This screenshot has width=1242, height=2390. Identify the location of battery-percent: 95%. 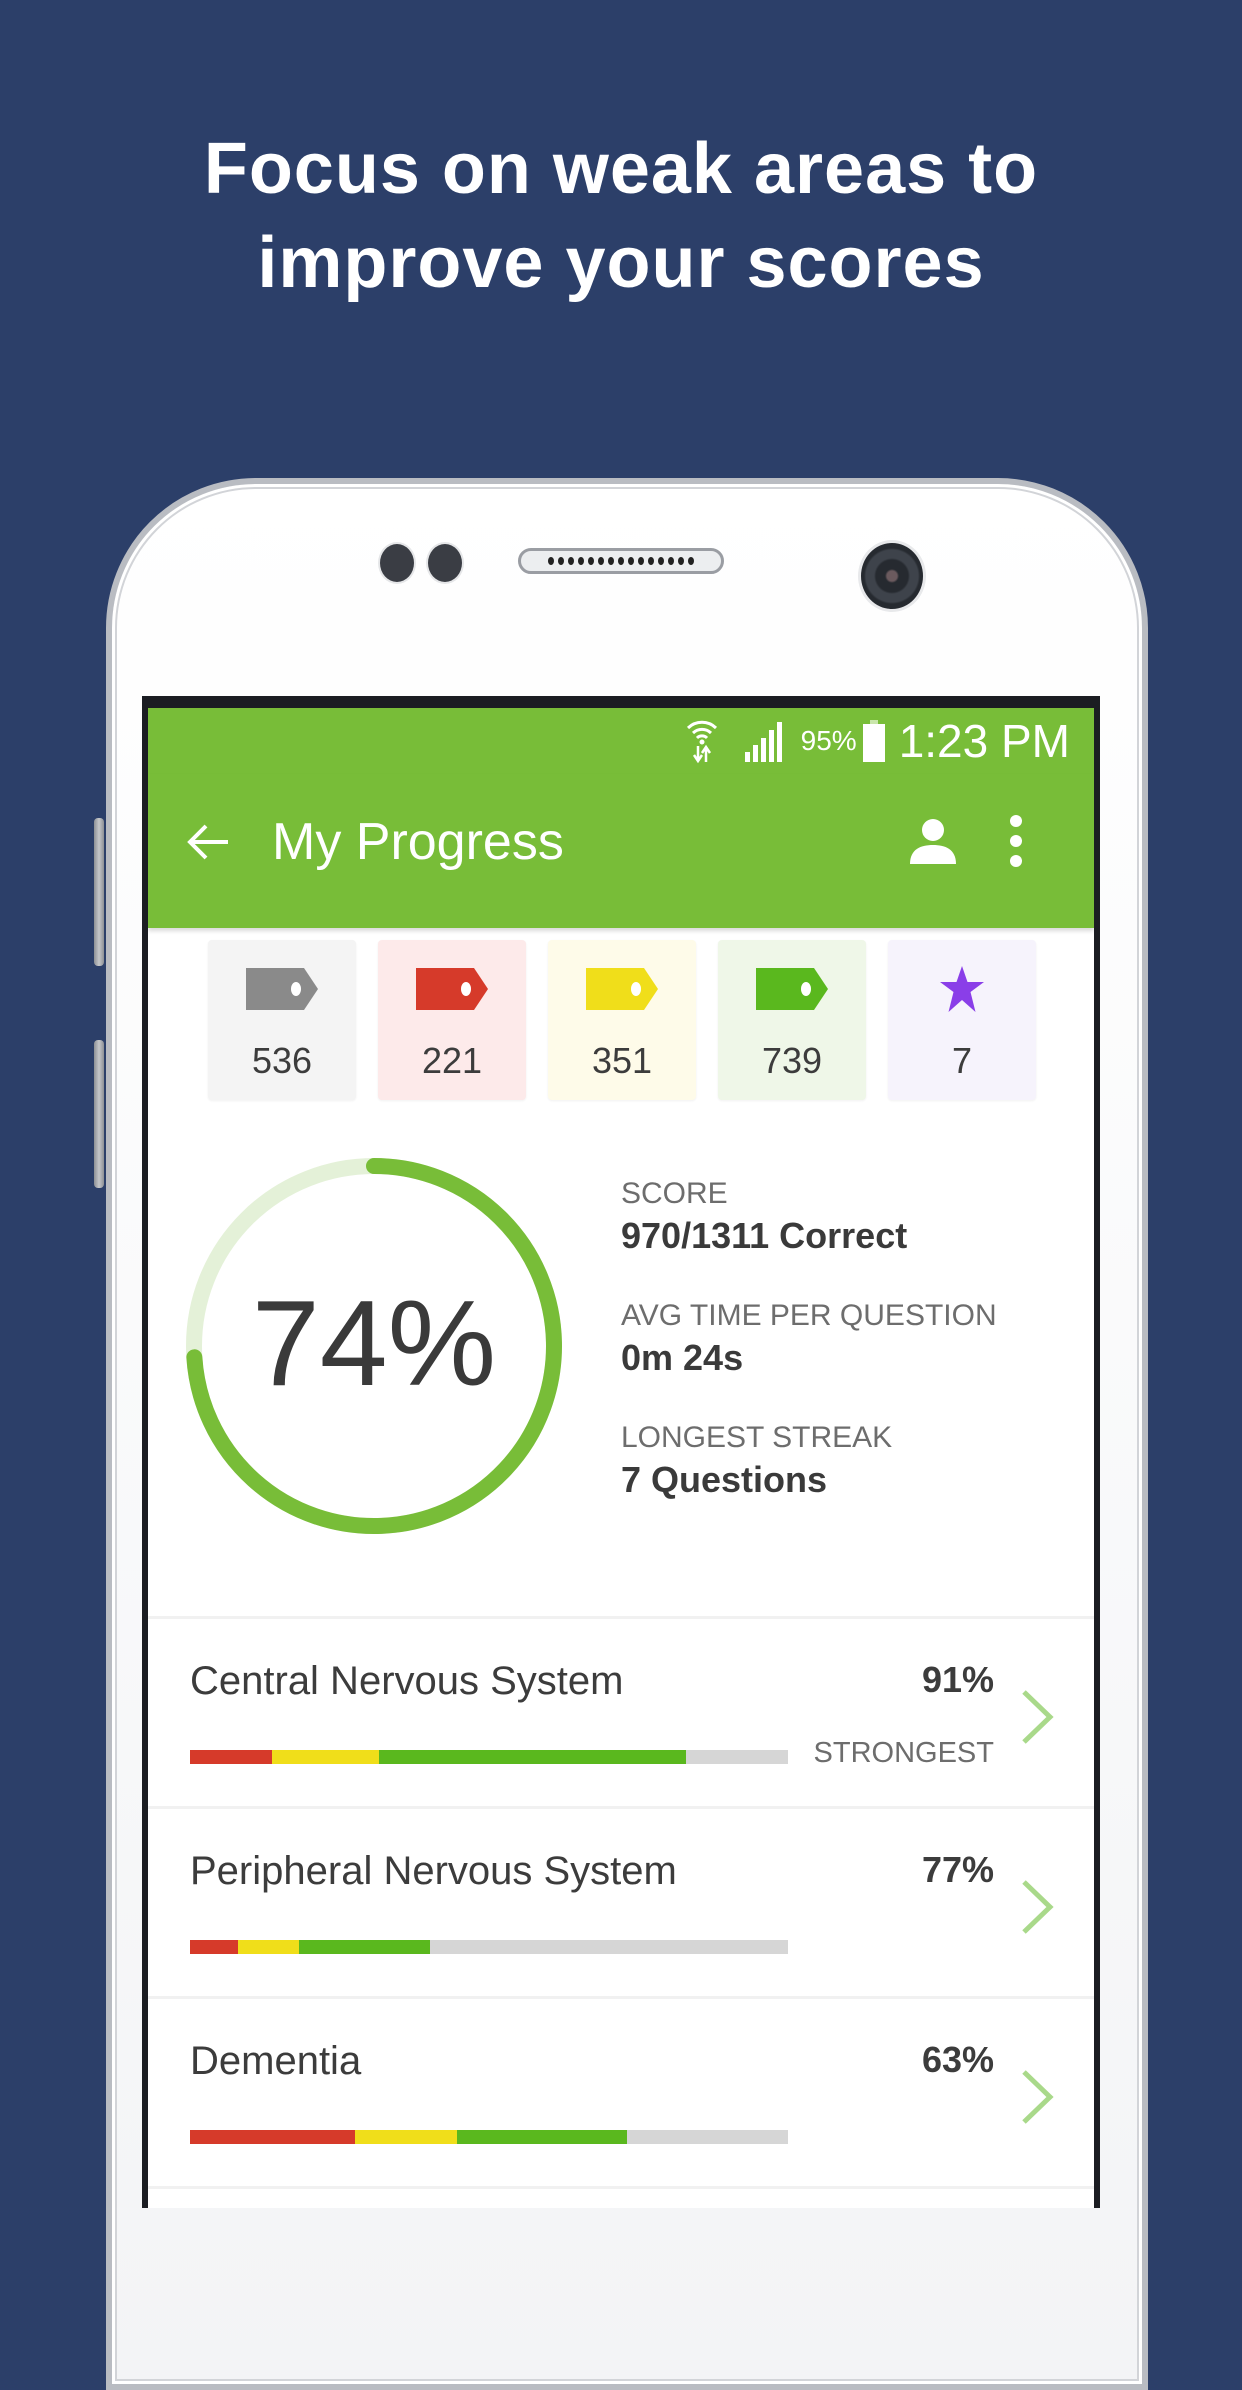
(828, 740).